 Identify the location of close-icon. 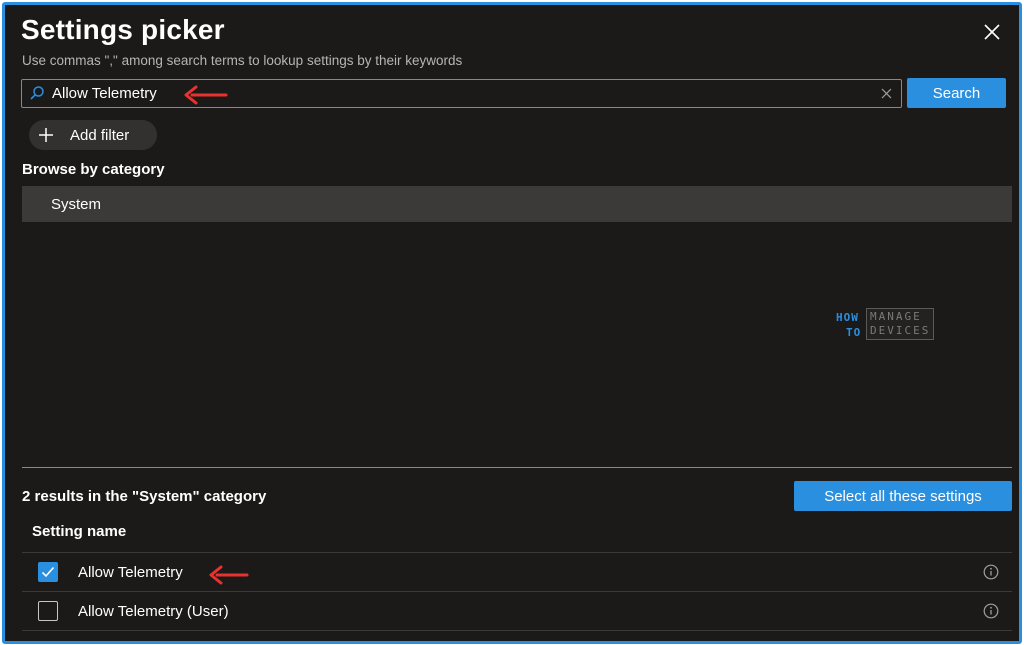
(992, 32).